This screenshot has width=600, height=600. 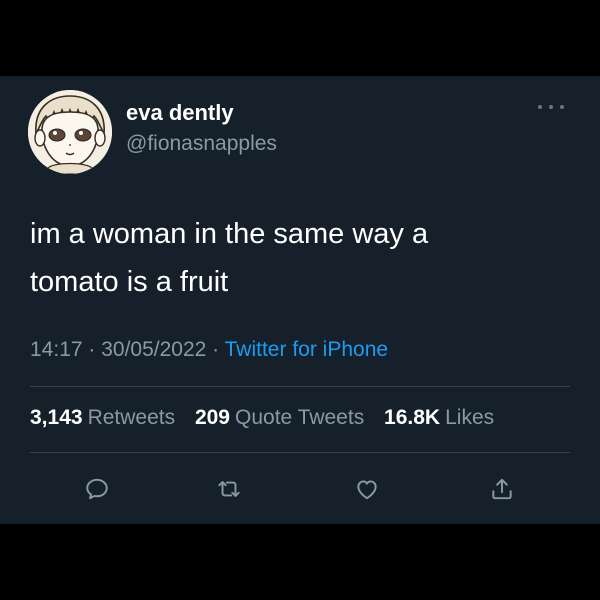 What do you see at coordinates (306, 349) in the screenshot?
I see `tweet-source-link: Twitter for iPhone` at bounding box center [306, 349].